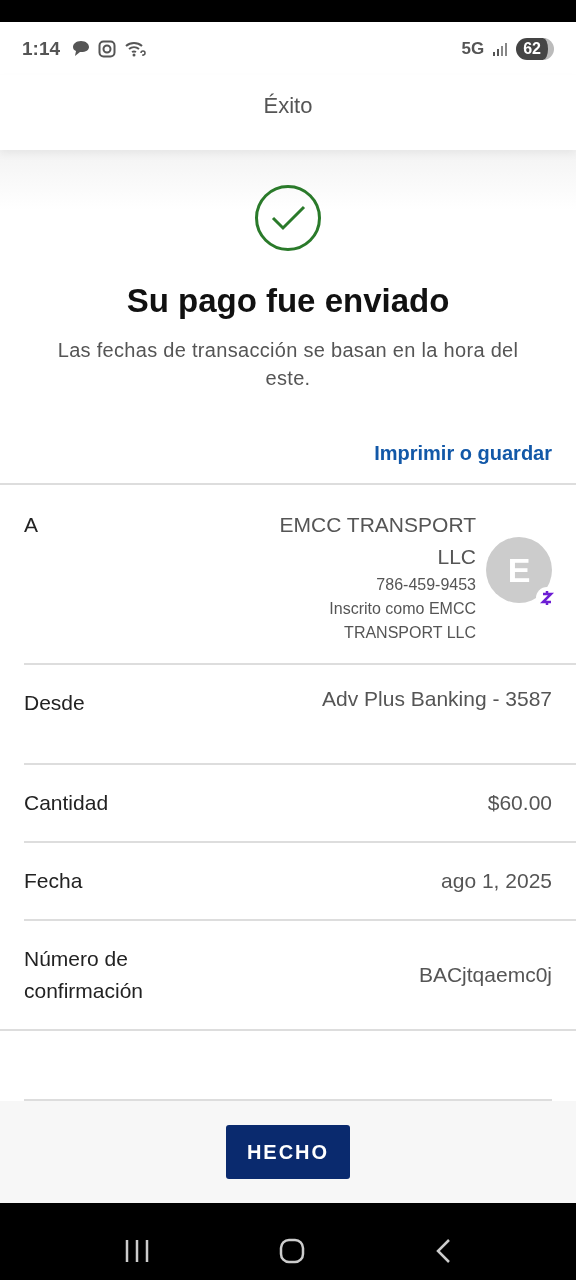 The image size is (576, 1280). Describe the element at coordinates (473, 48) in the screenshot. I see `network-label: 5G` at that location.